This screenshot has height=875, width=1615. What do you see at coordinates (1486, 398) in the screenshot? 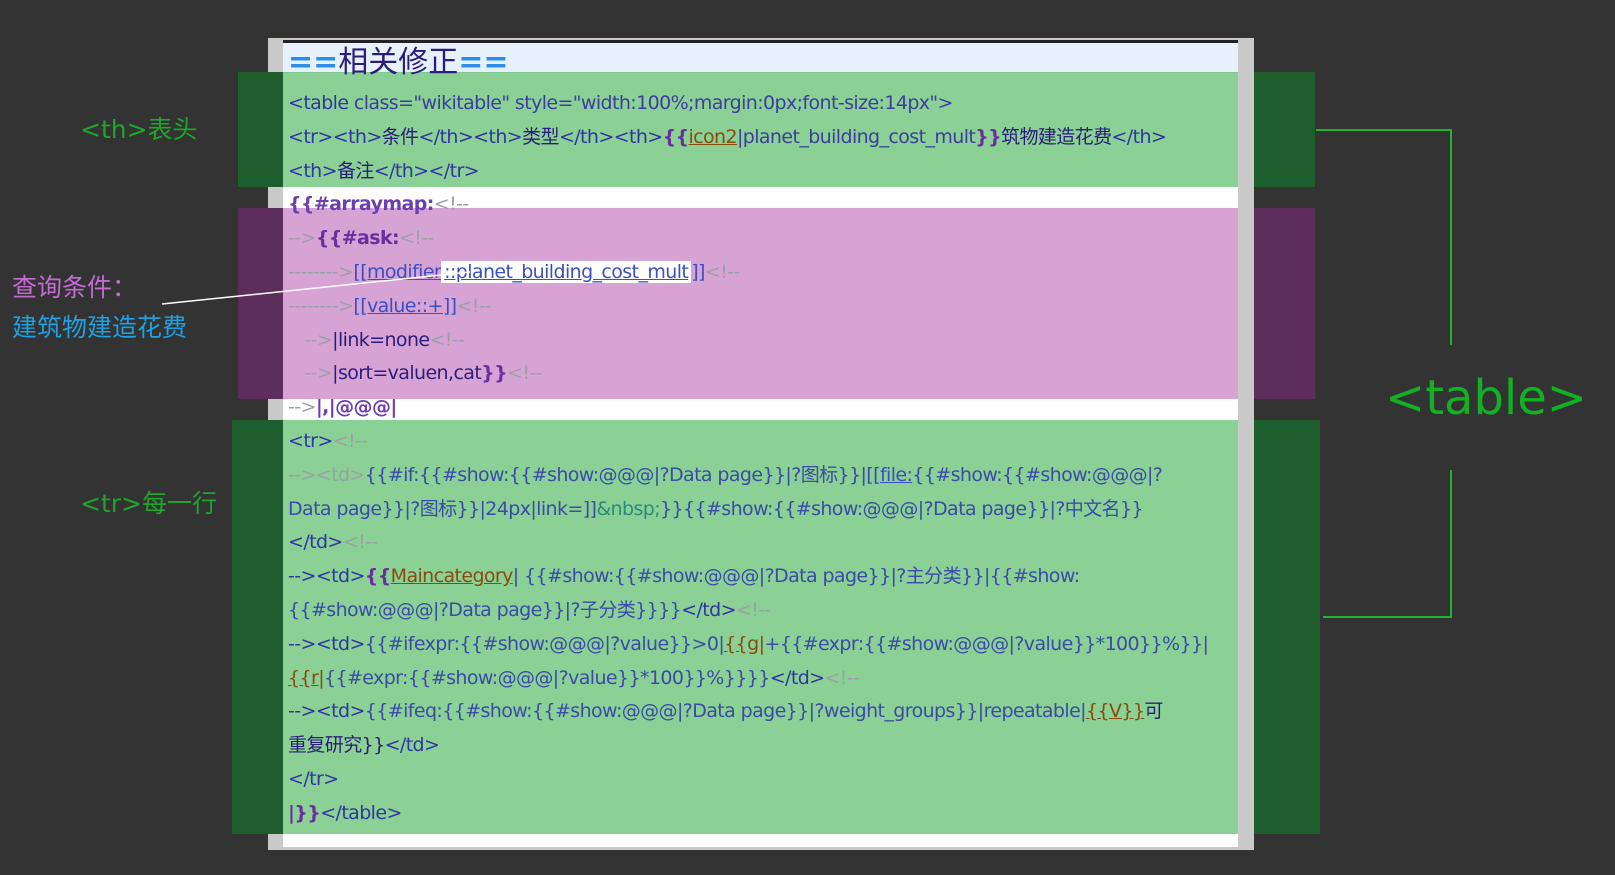
I see `table-annotation-label: <table>` at bounding box center [1486, 398].